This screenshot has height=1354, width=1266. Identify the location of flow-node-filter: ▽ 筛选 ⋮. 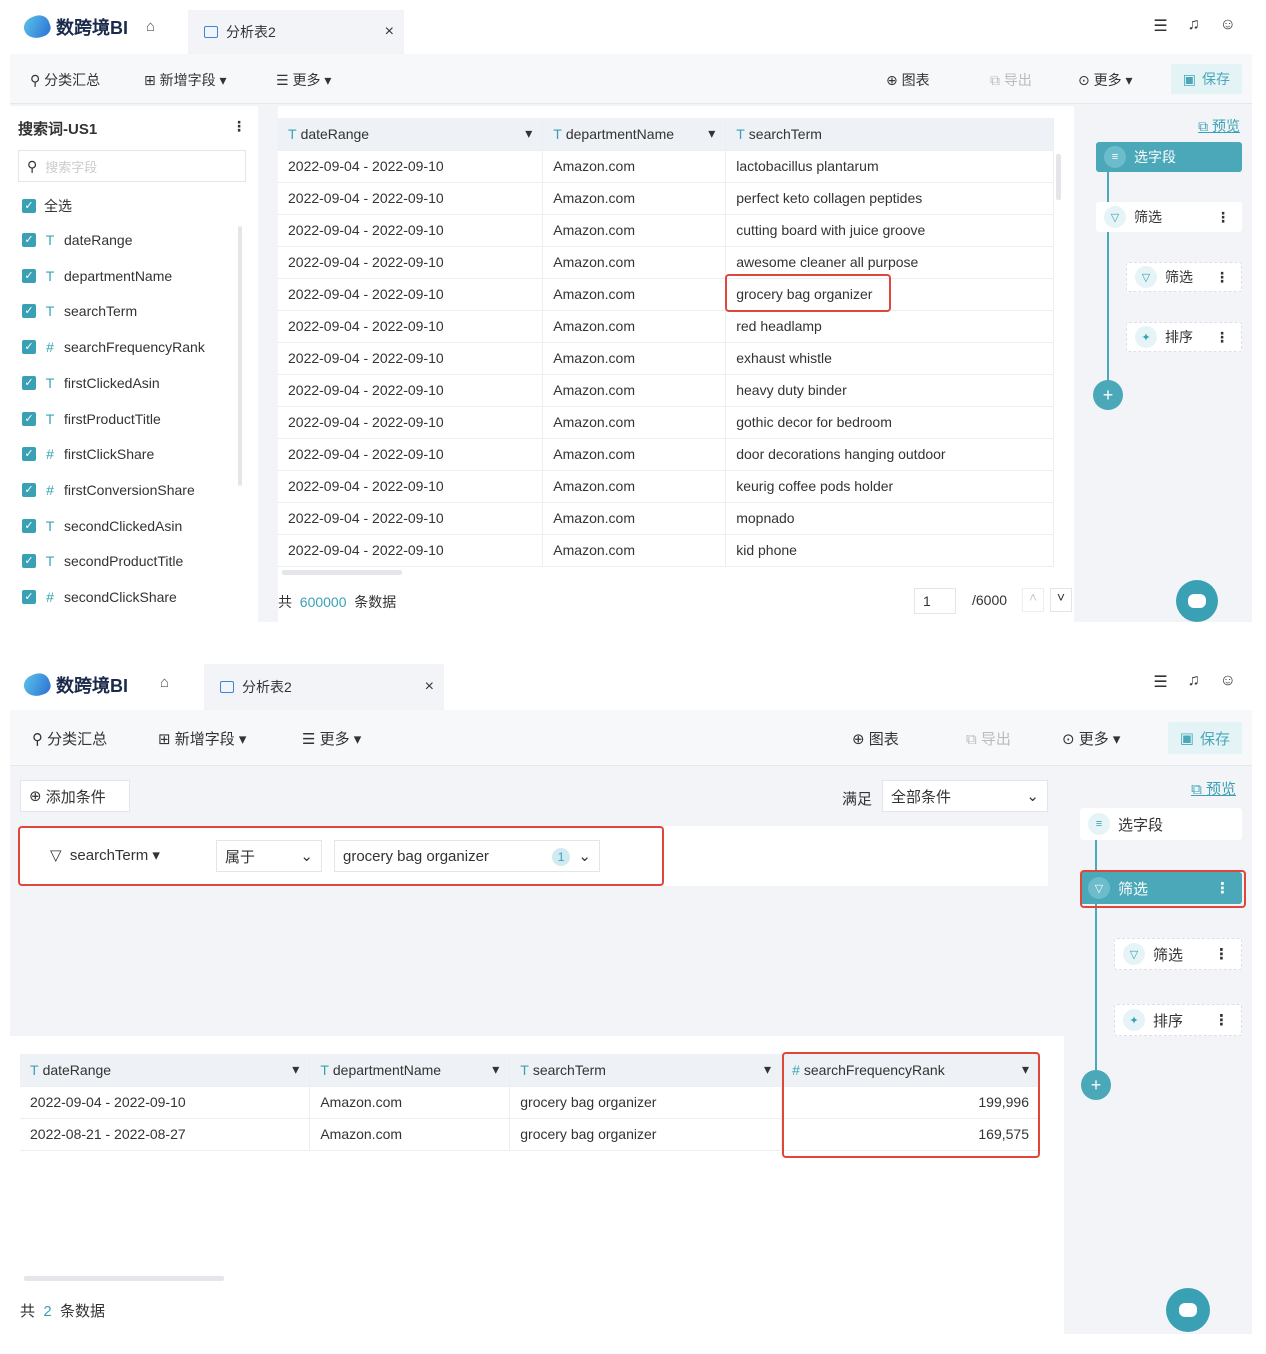
(1169, 217).